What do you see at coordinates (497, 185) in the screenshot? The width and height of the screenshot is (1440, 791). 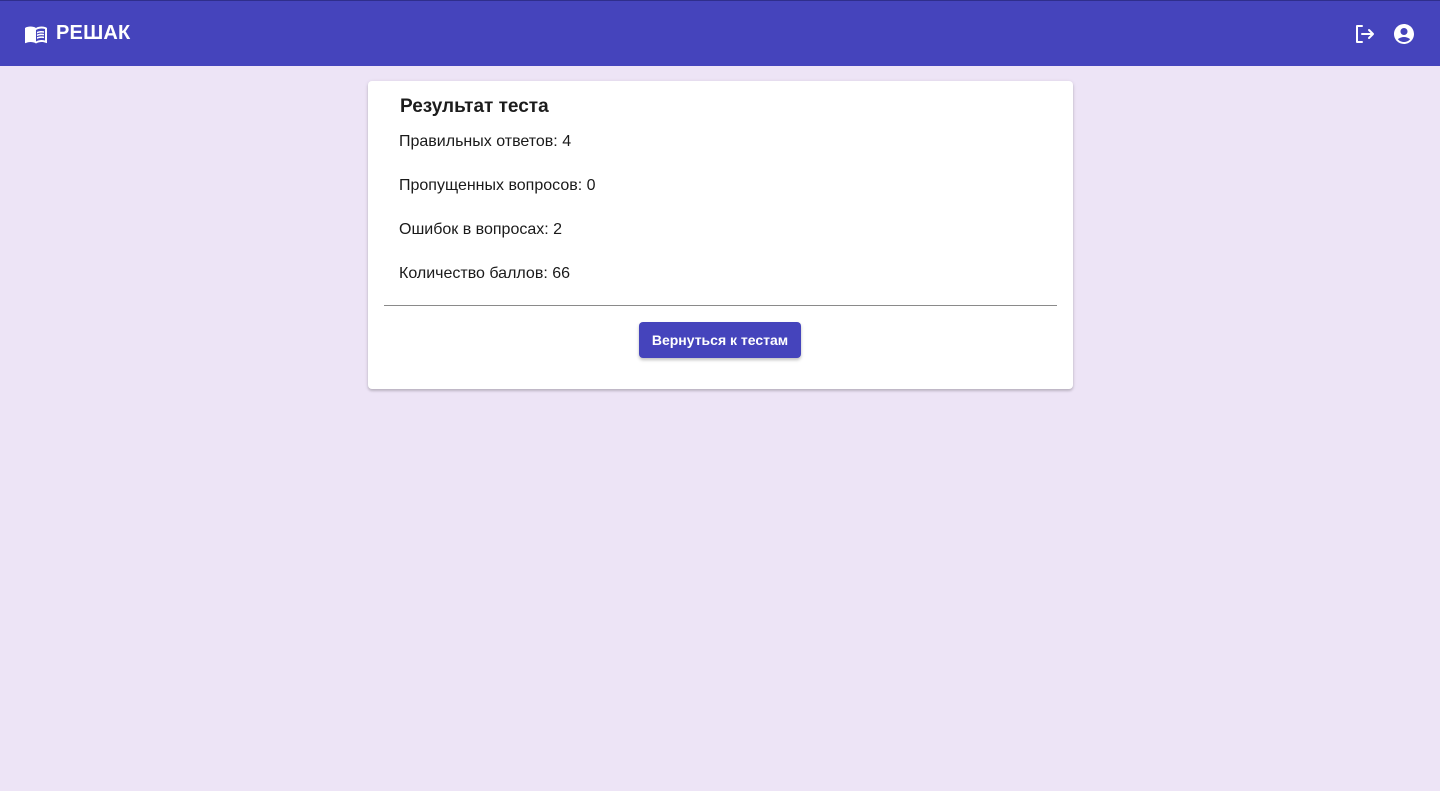 I see `stat-skipped-questions: Пропущенных вопросов: 0` at bounding box center [497, 185].